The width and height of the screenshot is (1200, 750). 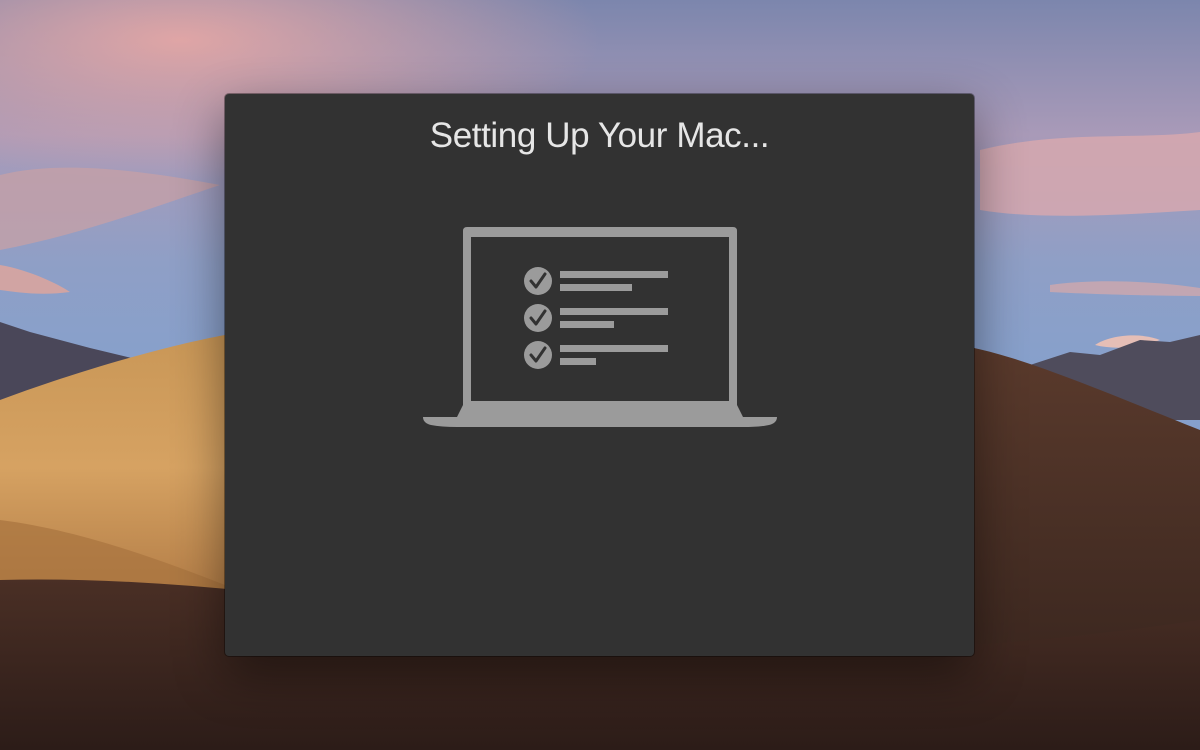 I want to click on laptop-checklist-icon, so click(x=600, y=327).